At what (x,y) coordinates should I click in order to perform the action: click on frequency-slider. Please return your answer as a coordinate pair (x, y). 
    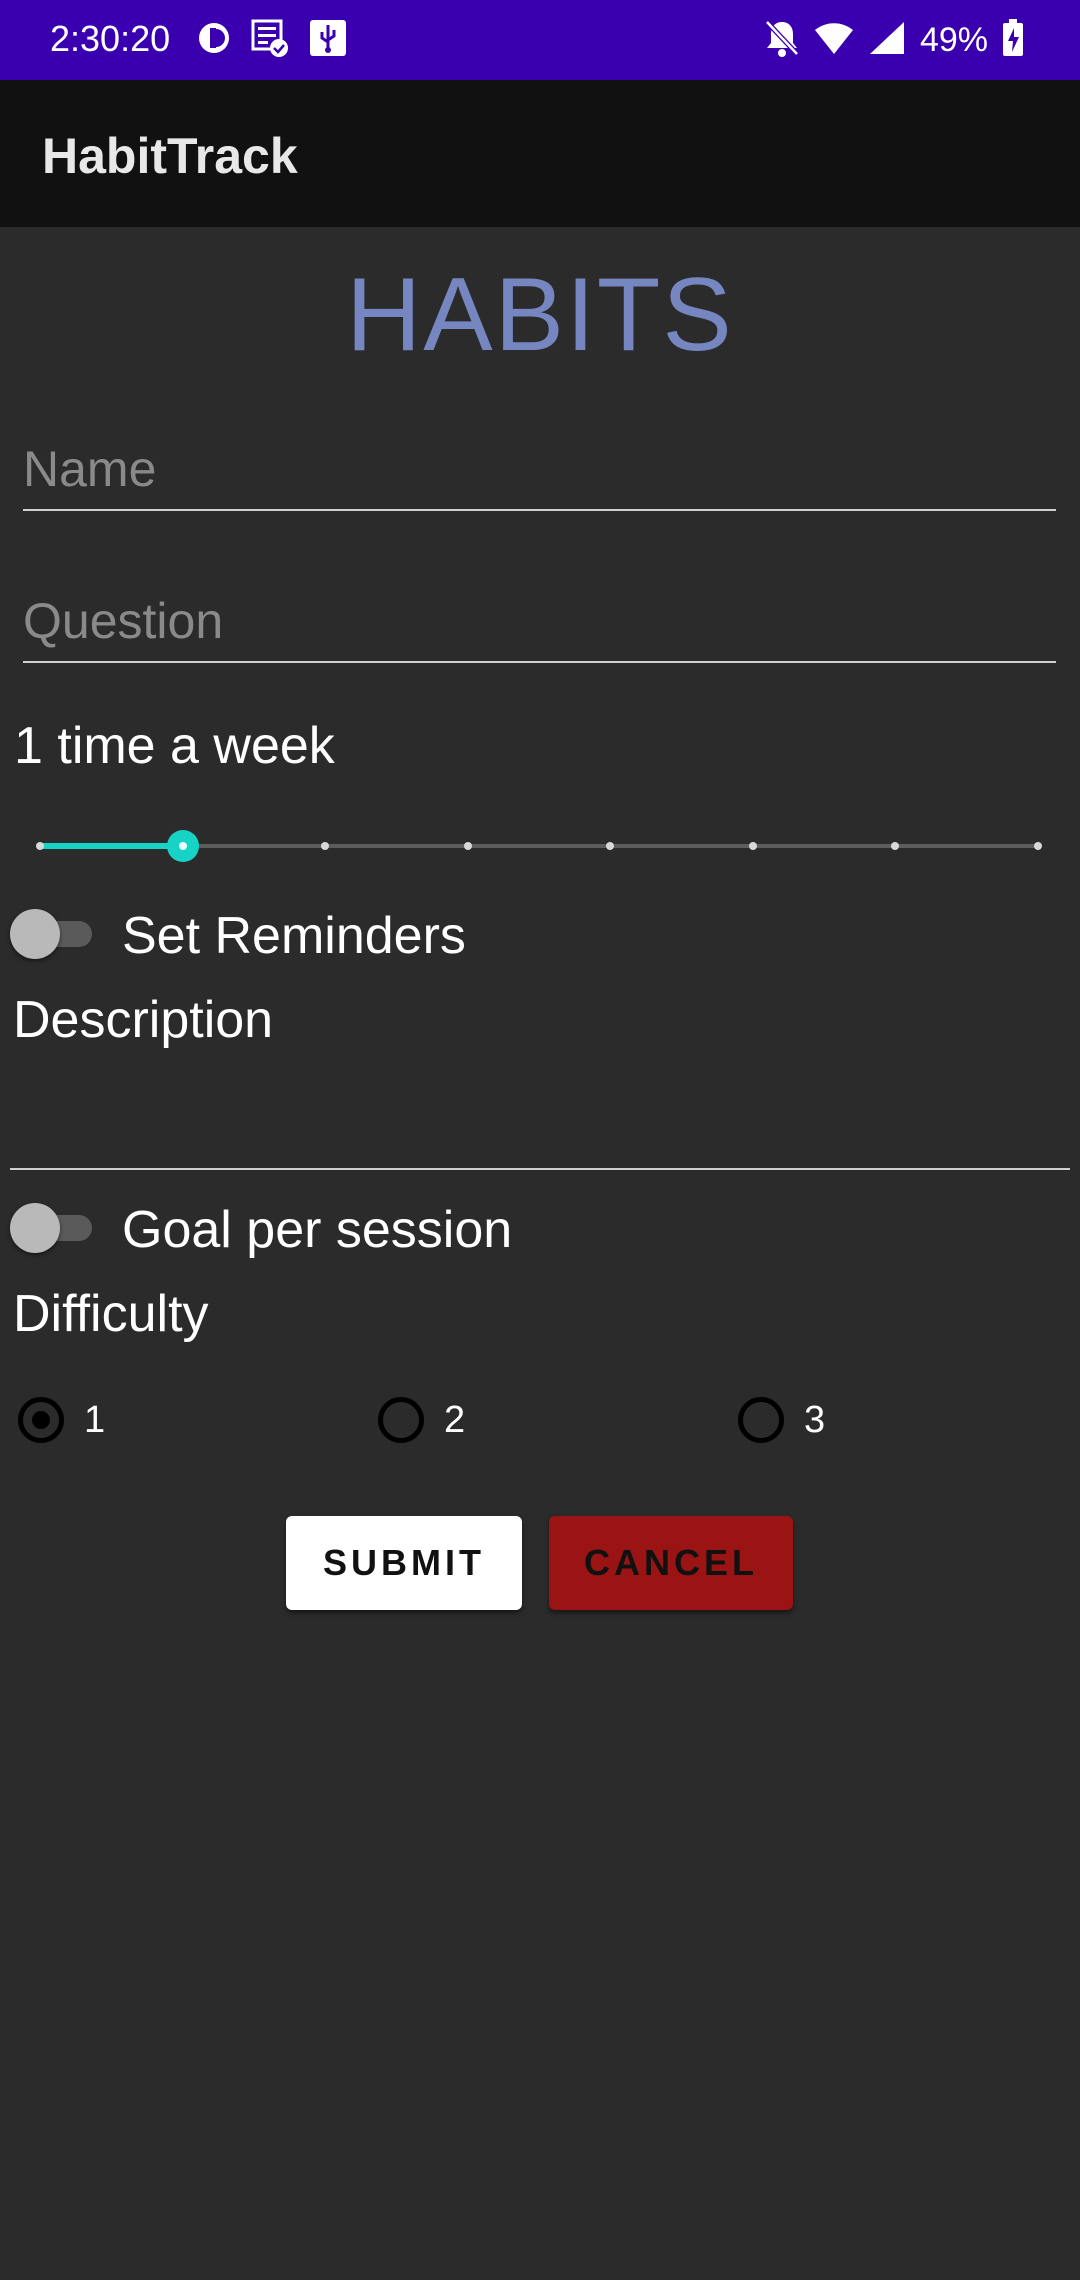
    Looking at the image, I should click on (539, 846).